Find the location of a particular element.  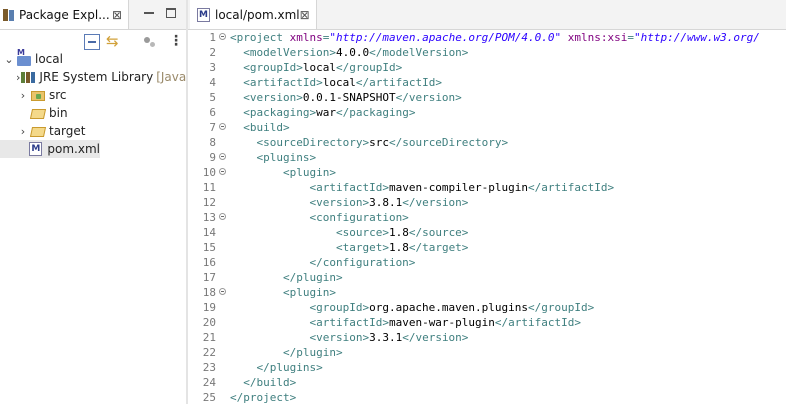

tree-item-target: › target is located at coordinates (93, 131).